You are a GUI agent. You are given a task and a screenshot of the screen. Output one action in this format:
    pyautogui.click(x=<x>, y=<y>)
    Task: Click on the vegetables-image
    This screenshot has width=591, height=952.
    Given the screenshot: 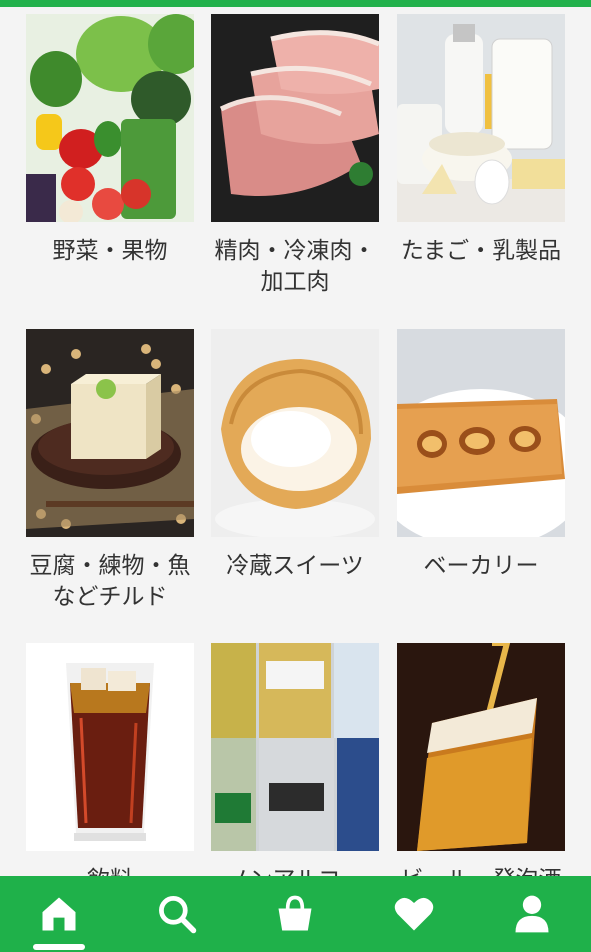 What is the action you would take?
    pyautogui.click(x=110, y=118)
    